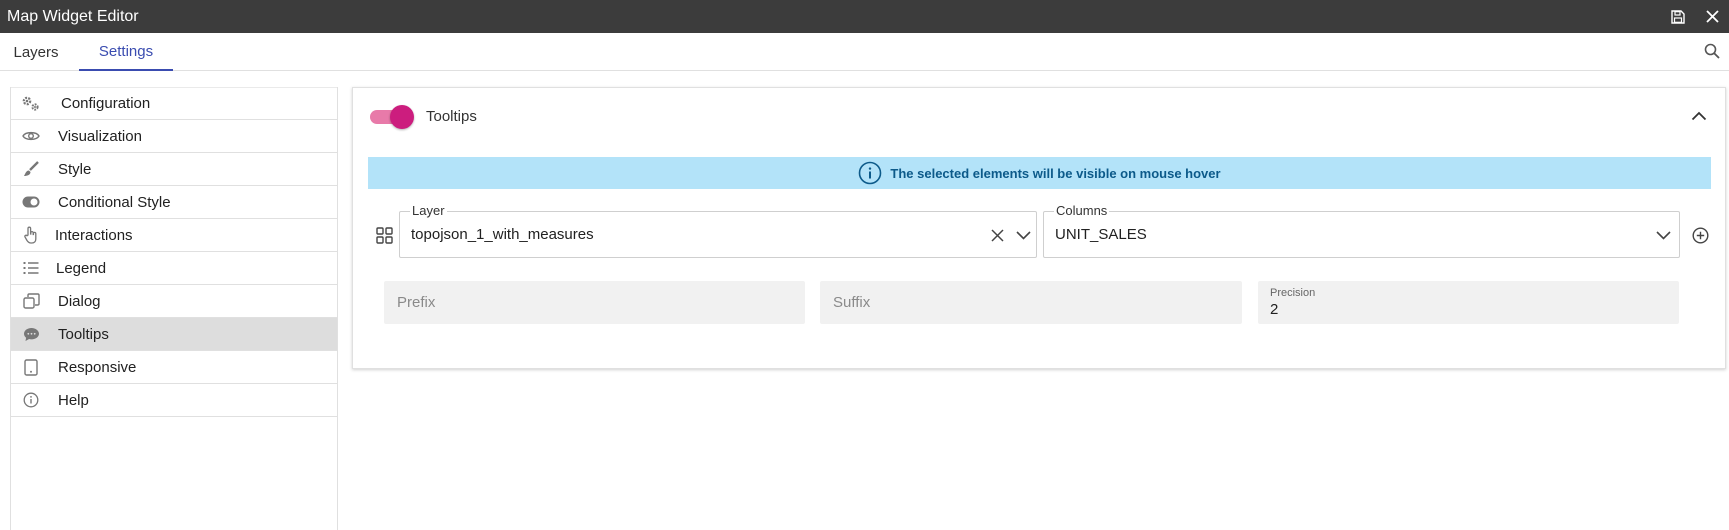 The image size is (1729, 530). I want to click on prefix-placeholder: Prefix, so click(416, 302).